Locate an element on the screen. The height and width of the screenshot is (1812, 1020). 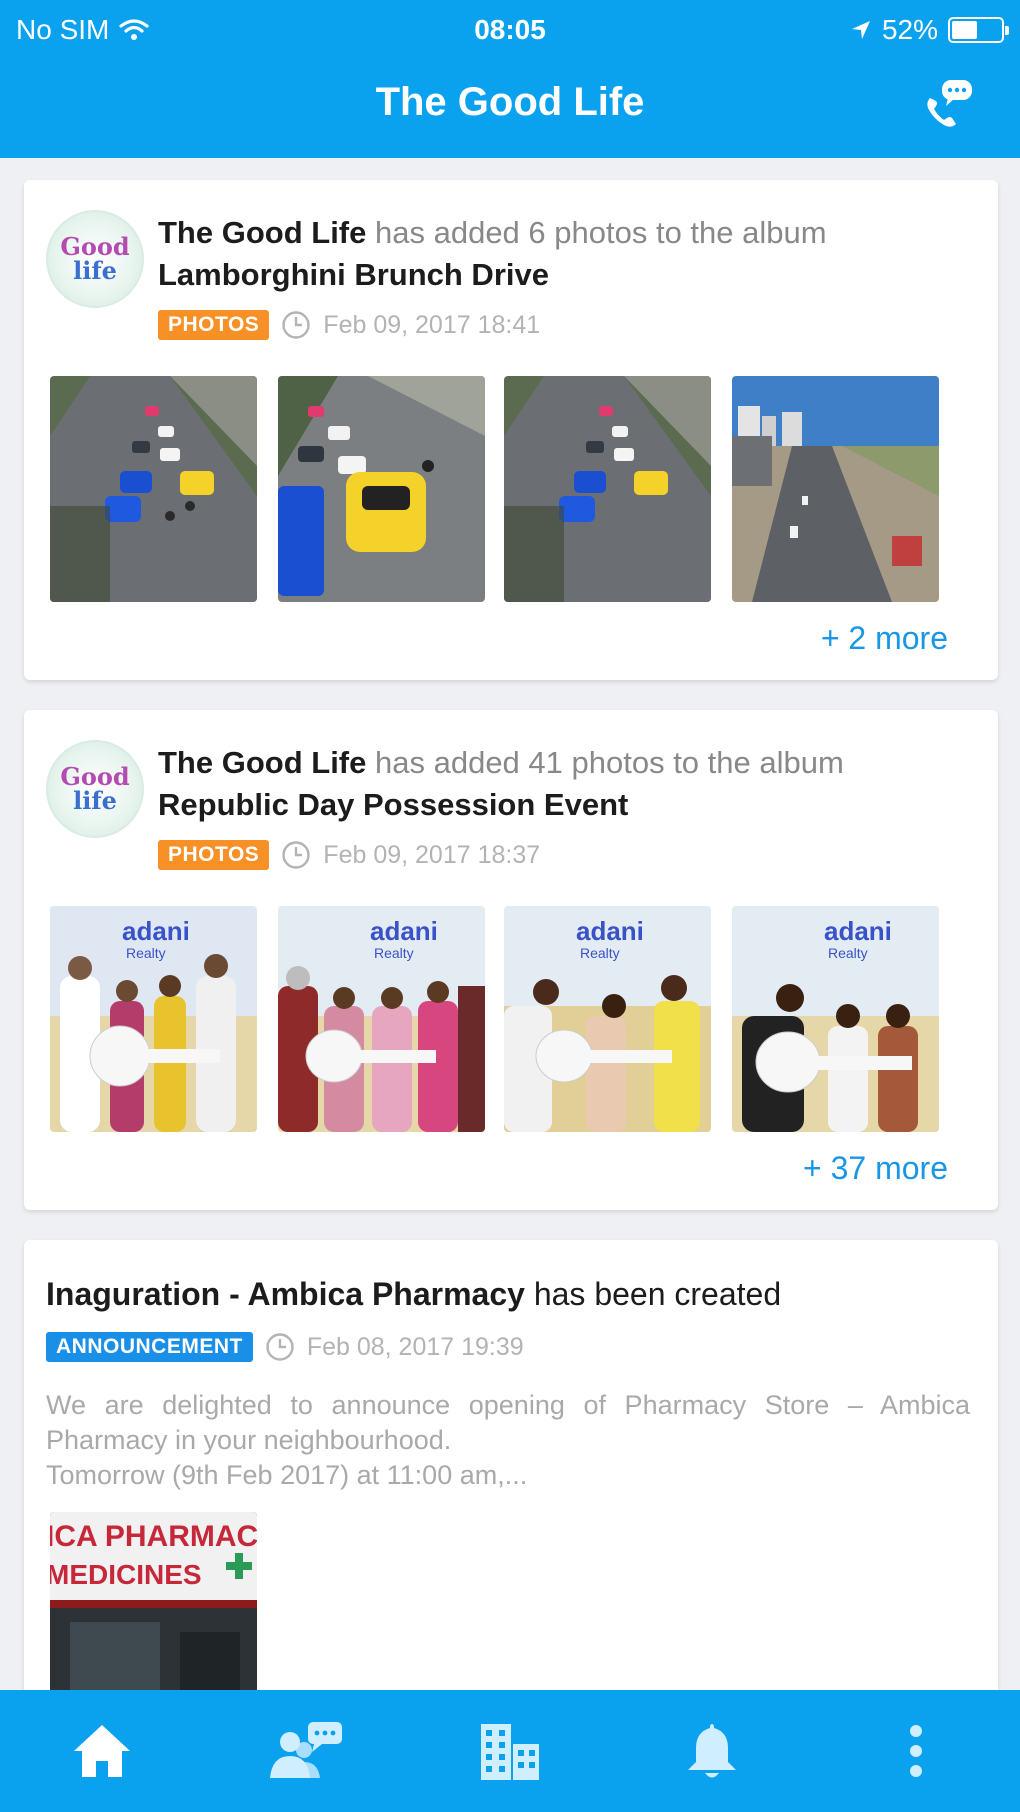
announcement-meta: ANNOUNCEMENT Feb 08, 2017 19:39 is located at coordinates (285, 1347).